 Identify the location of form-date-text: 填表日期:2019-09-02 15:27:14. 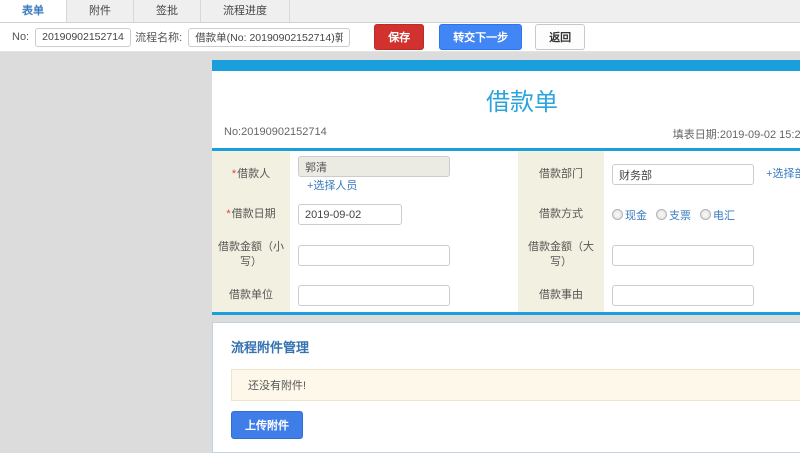
(736, 135).